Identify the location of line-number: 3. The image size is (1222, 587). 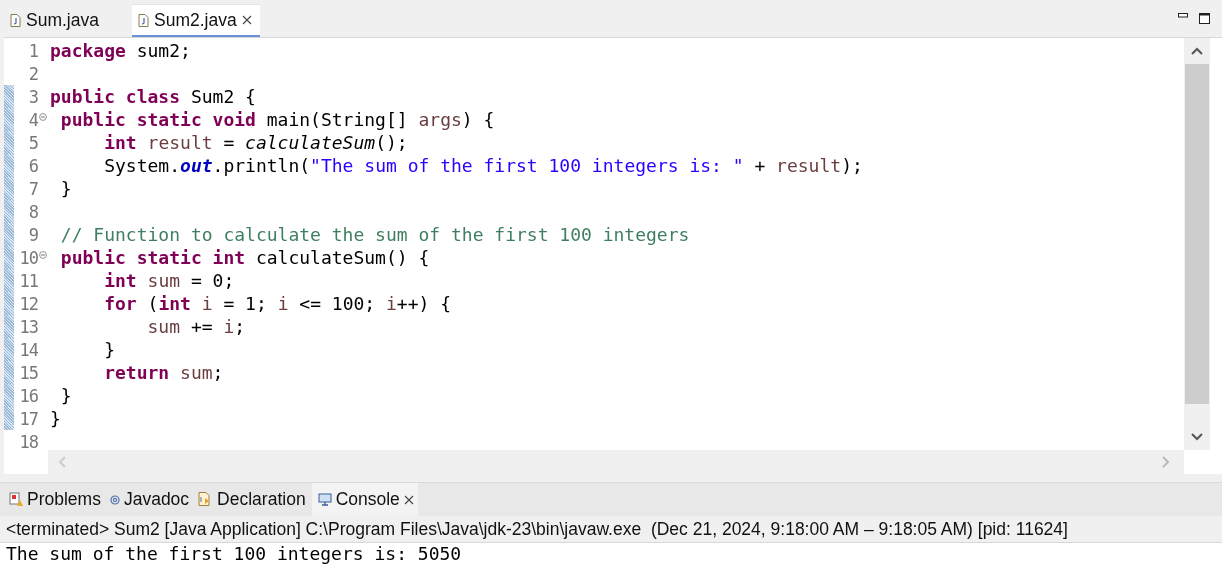
(32, 96).